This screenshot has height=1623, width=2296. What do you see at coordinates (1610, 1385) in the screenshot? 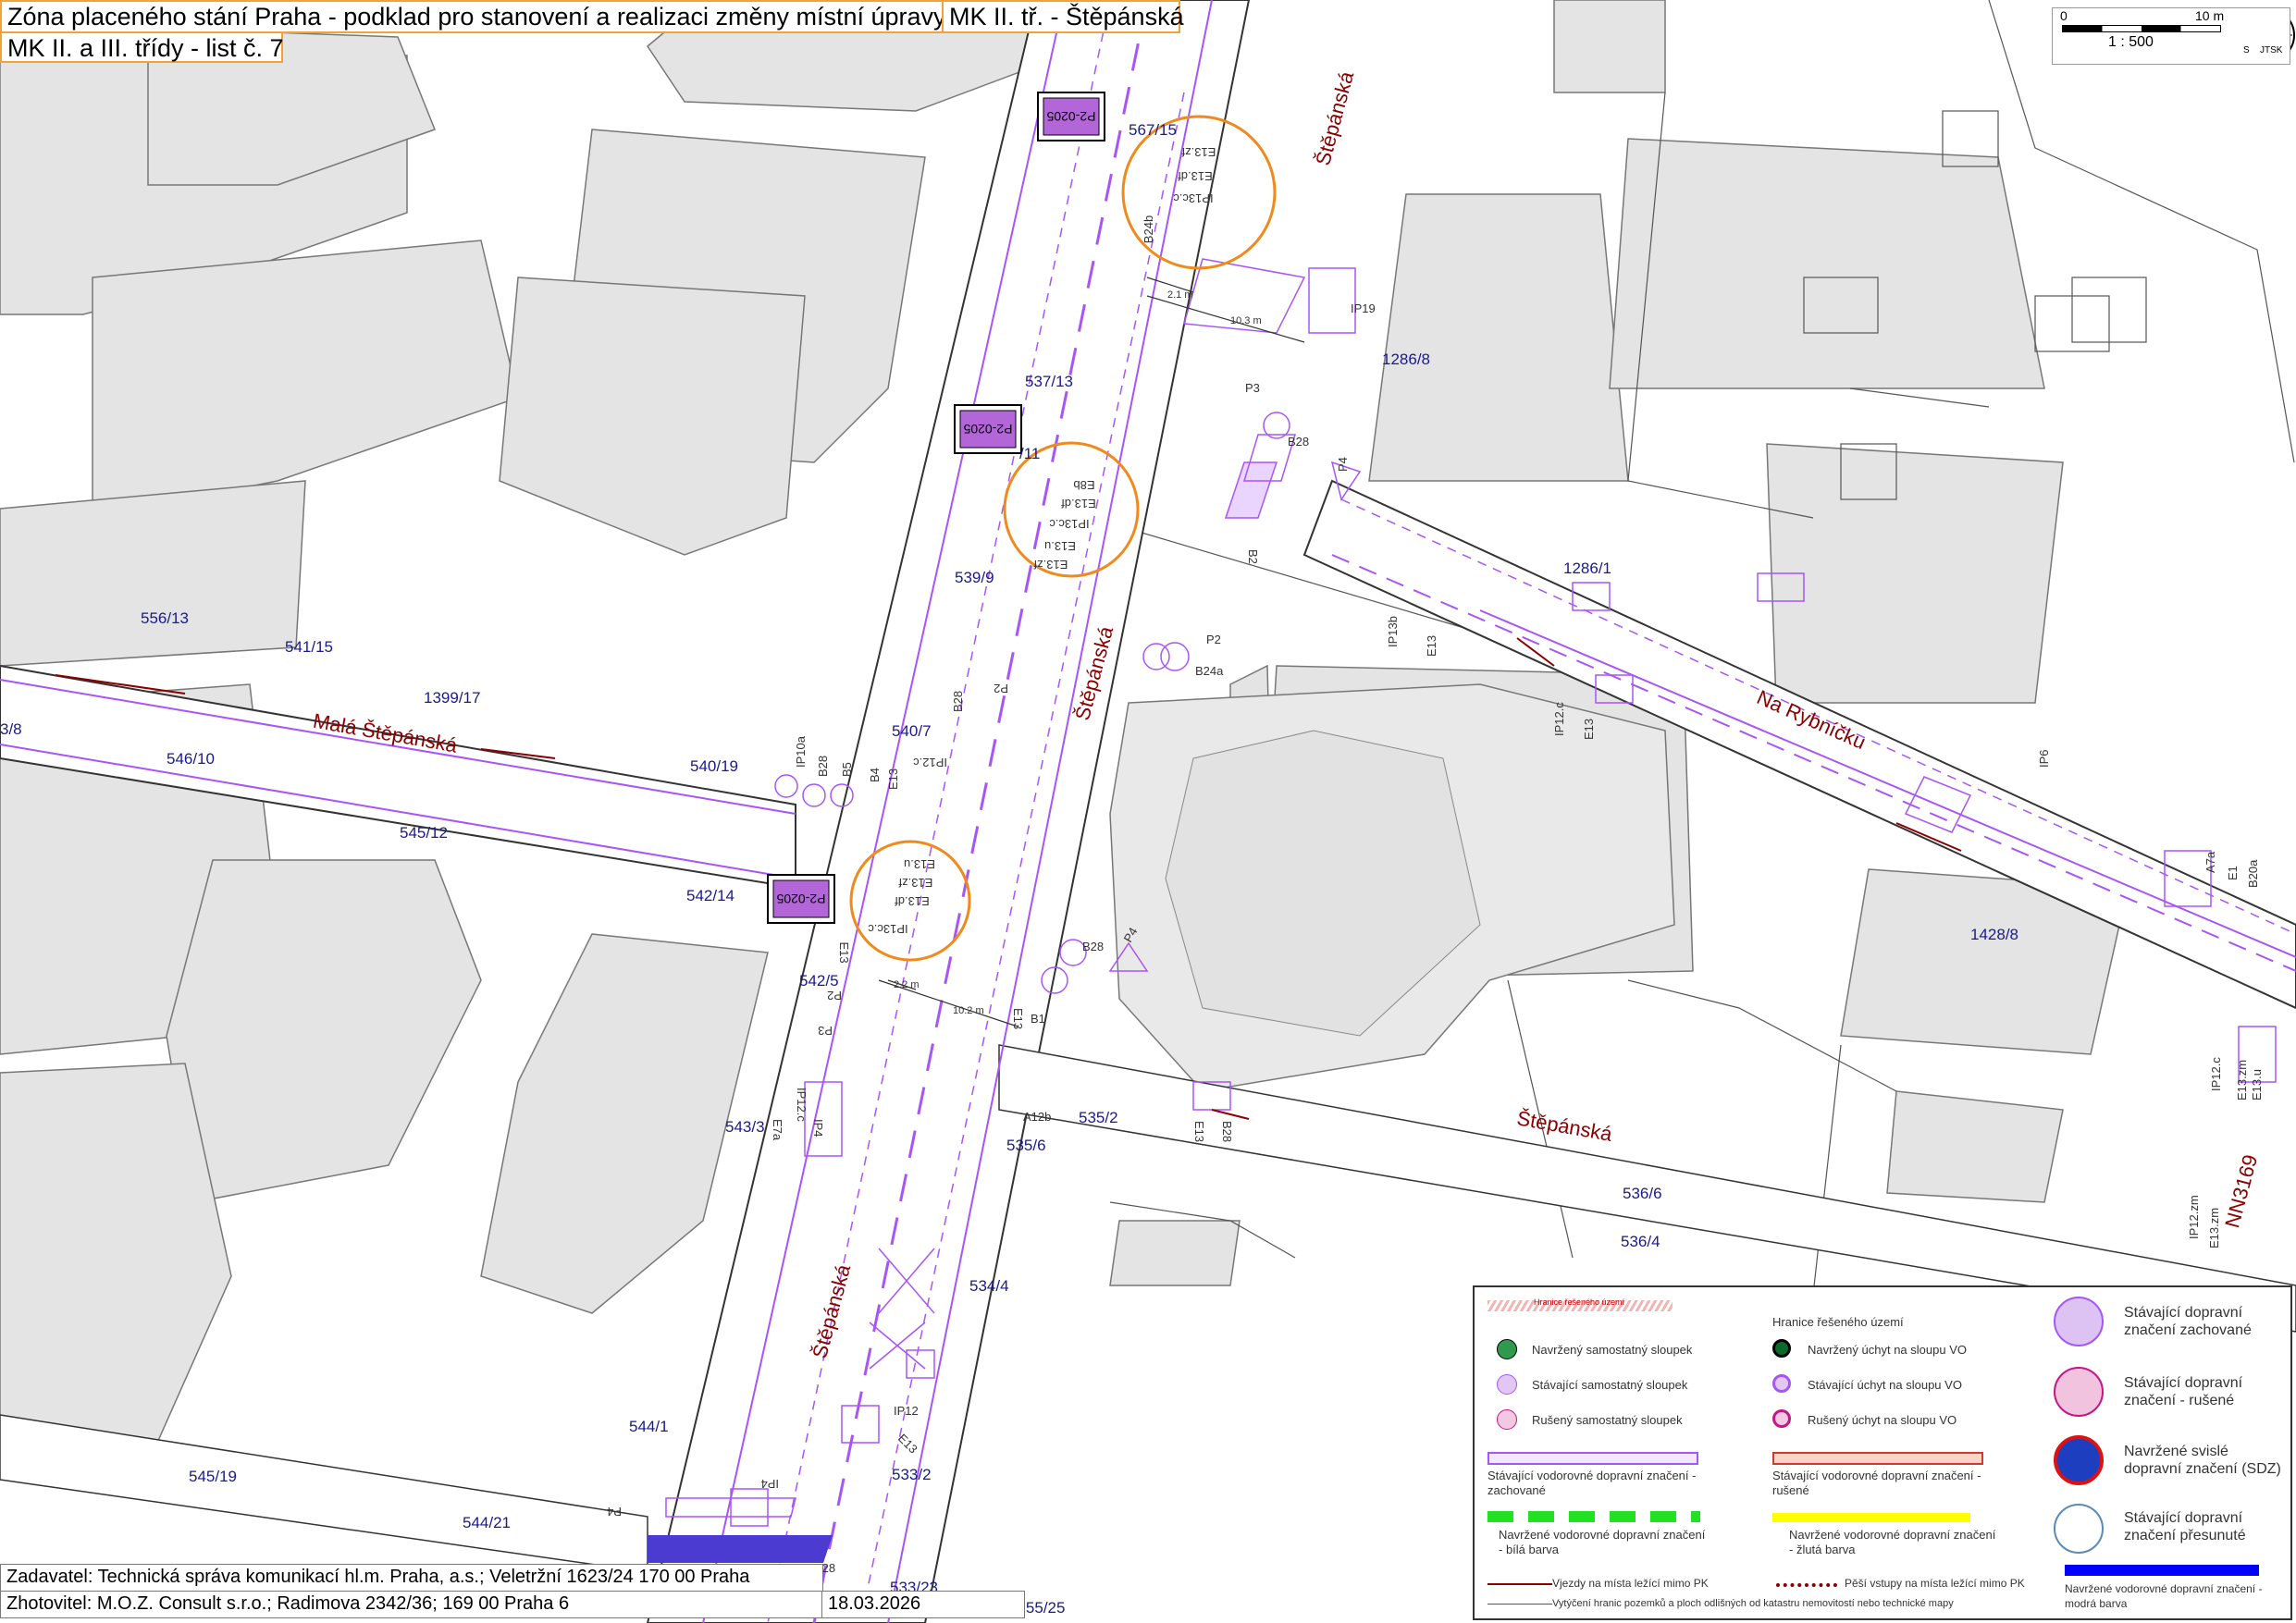
I see `legend-post-existing: Stávající samostatný sloupek` at bounding box center [1610, 1385].